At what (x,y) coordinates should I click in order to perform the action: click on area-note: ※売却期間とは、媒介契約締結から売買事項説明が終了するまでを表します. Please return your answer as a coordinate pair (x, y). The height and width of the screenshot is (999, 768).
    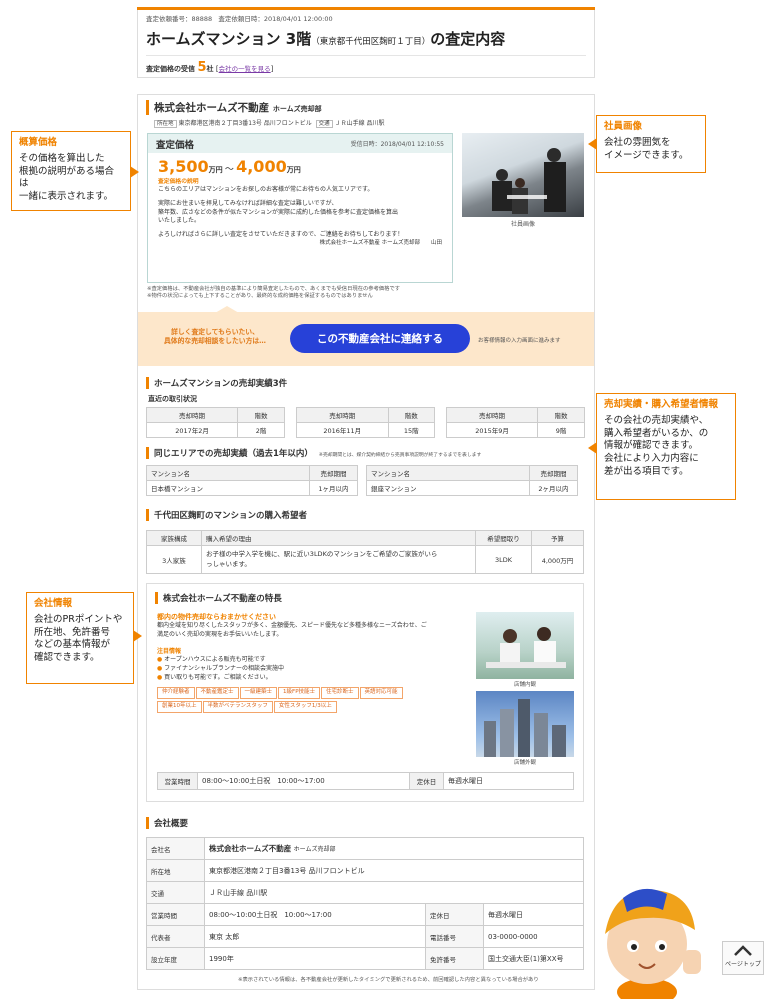
    Looking at the image, I should click on (400, 455).